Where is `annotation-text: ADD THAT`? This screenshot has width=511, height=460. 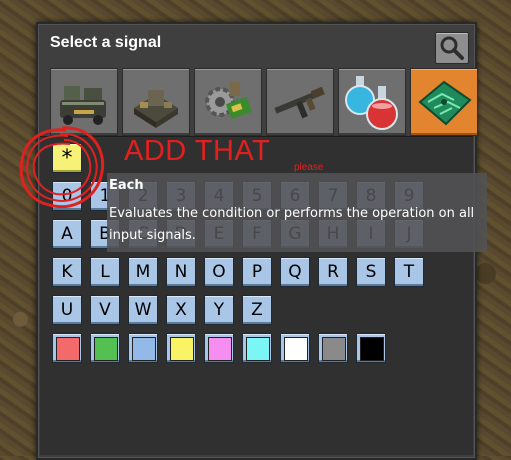
annotation-text: ADD THAT is located at coordinates (197, 151).